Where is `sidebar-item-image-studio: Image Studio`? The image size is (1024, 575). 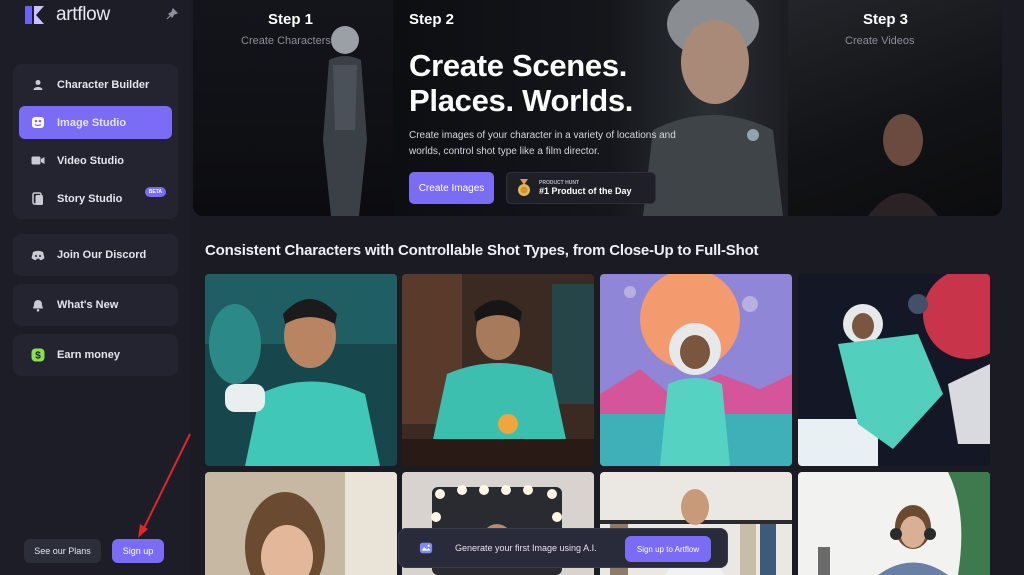
sidebar-item-image-studio: Image Studio is located at coordinates (95, 122).